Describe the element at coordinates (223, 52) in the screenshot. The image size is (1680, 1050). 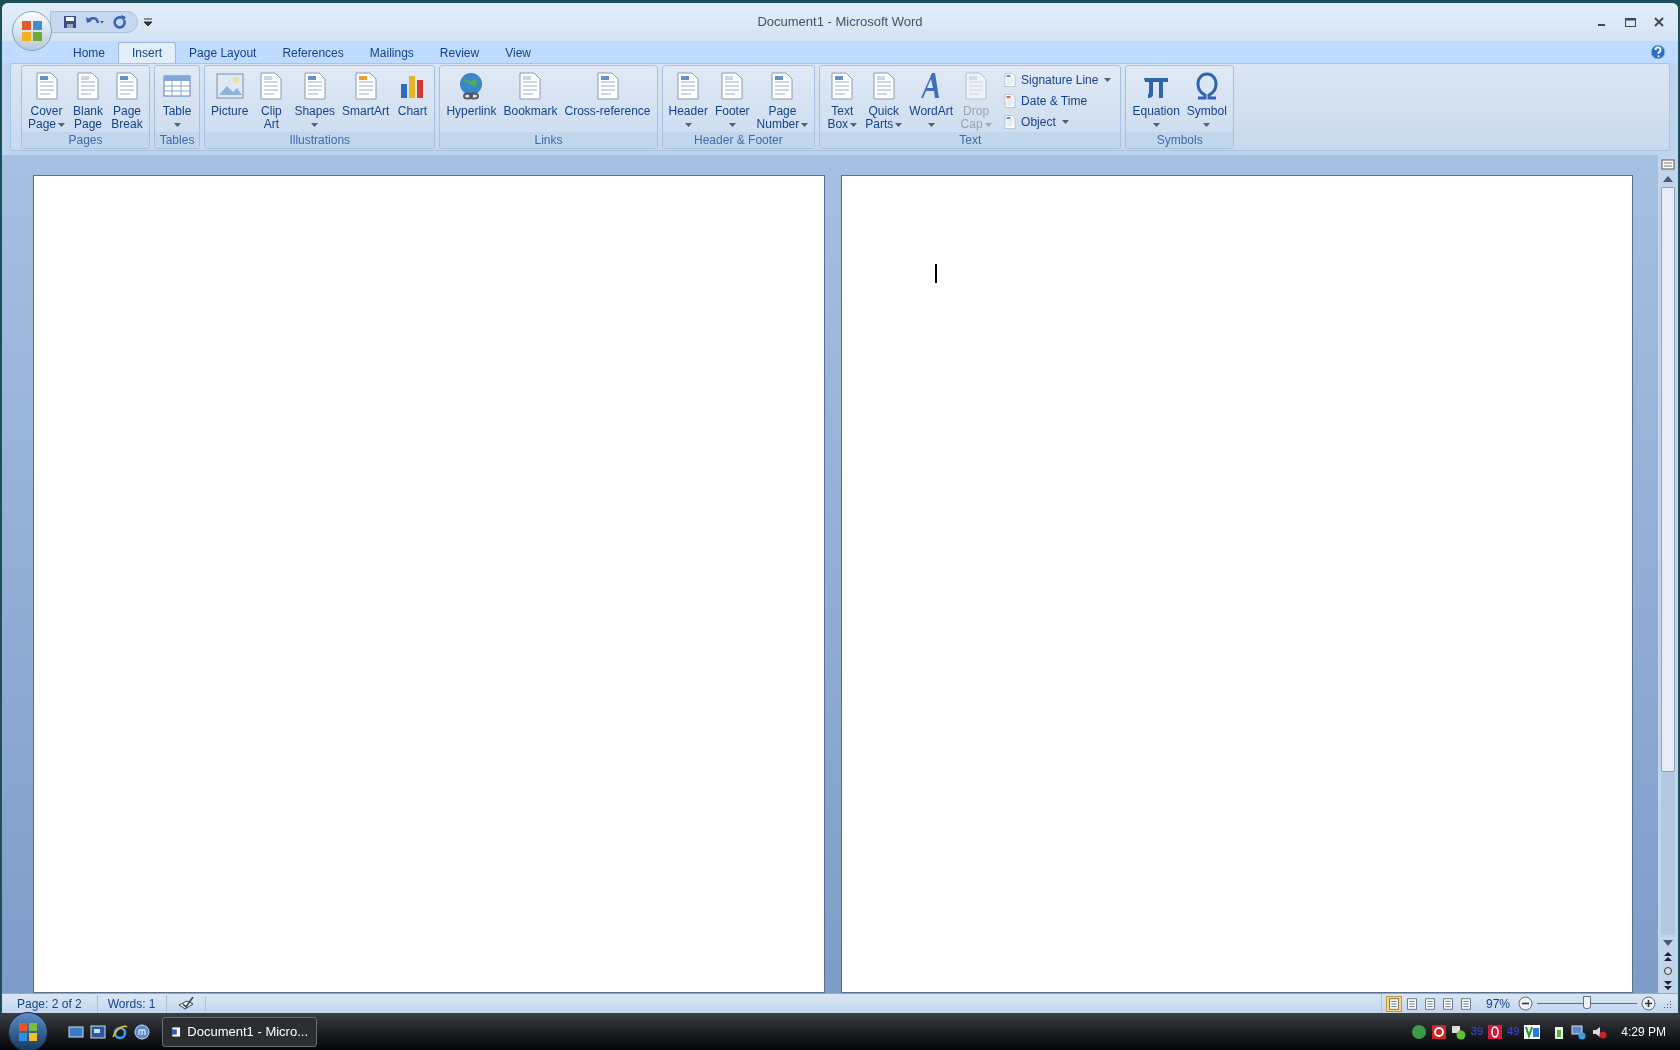
I see `ribbon-tab: Page Layout` at that location.